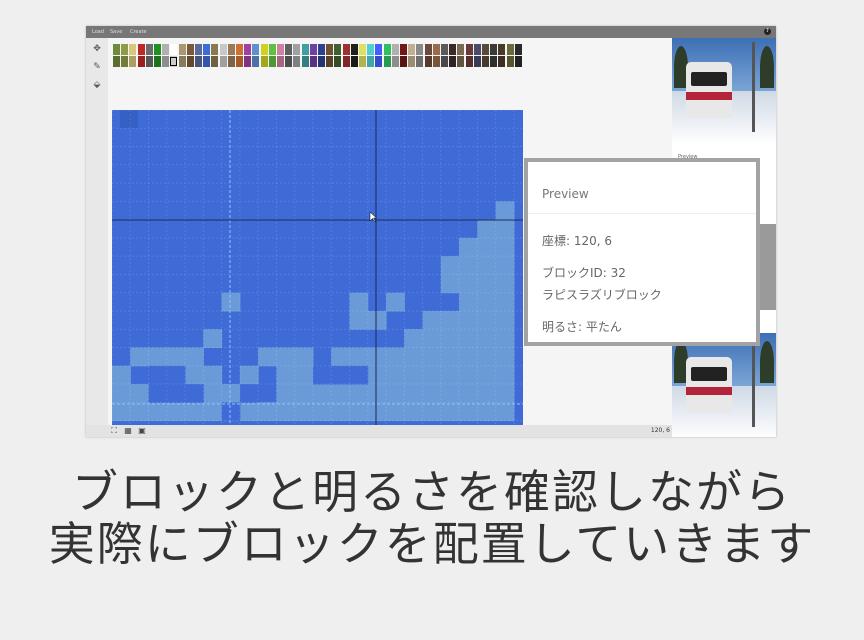  I want to click on fullscreen-icon: ⛶, so click(114, 431).